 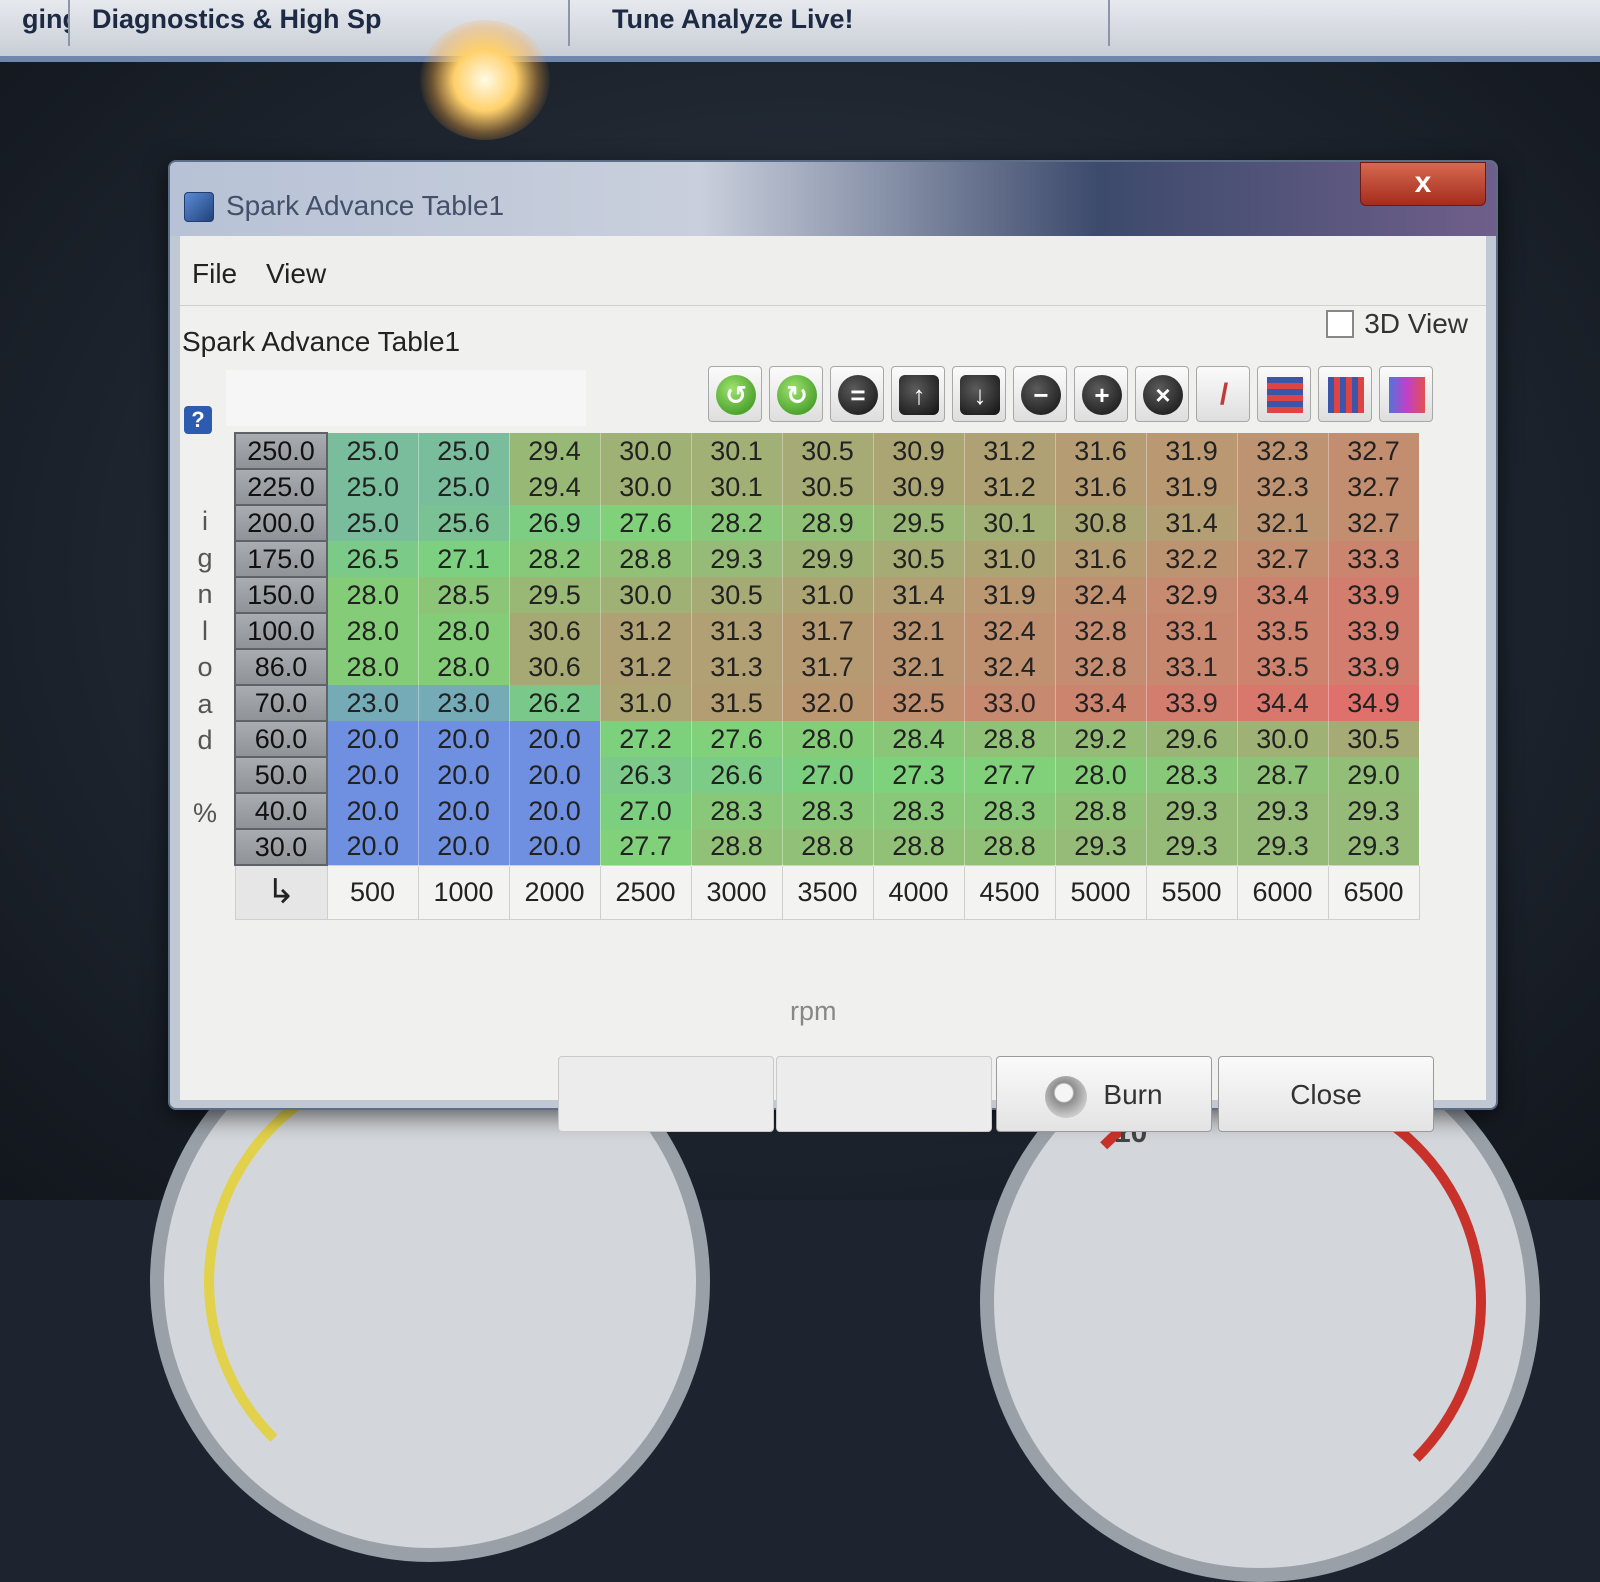 What do you see at coordinates (464, 559) in the screenshot?
I see `table-cell: 27.1` at bounding box center [464, 559].